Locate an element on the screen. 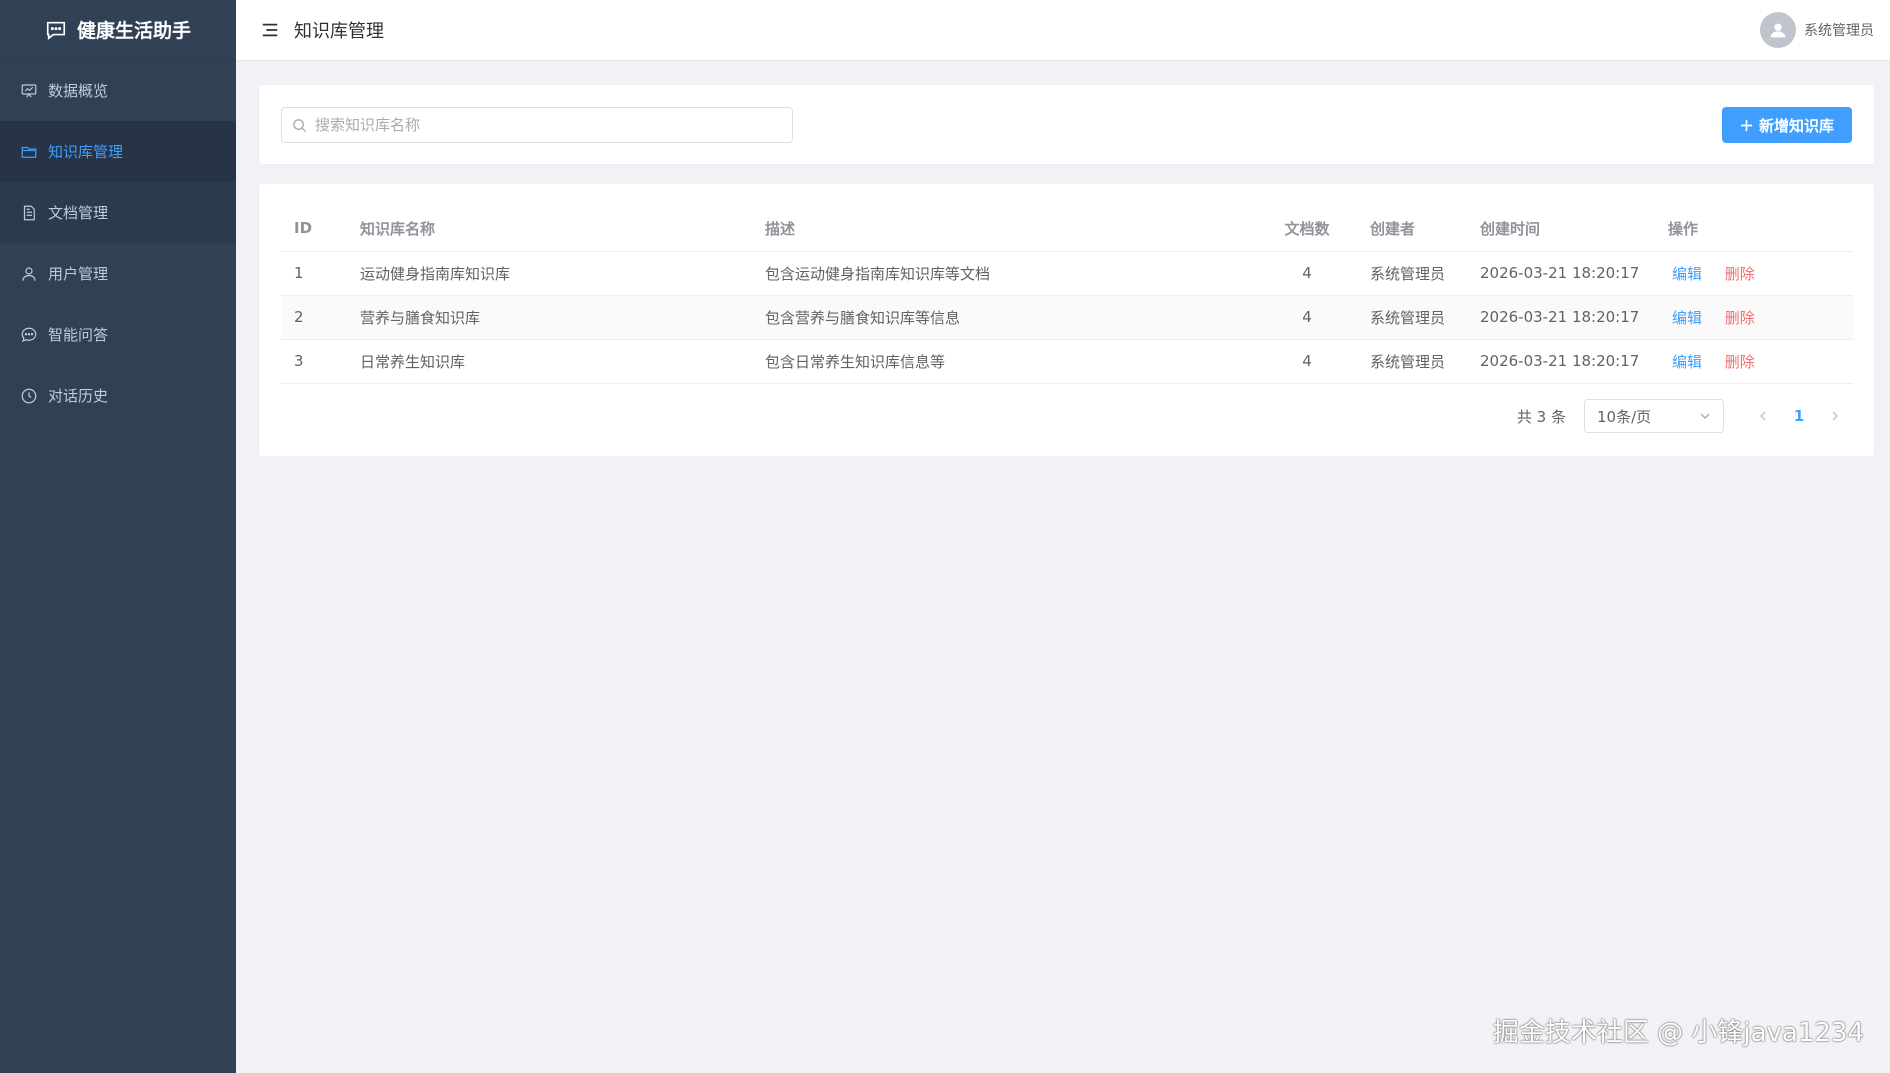  search-box is located at coordinates (537, 125).